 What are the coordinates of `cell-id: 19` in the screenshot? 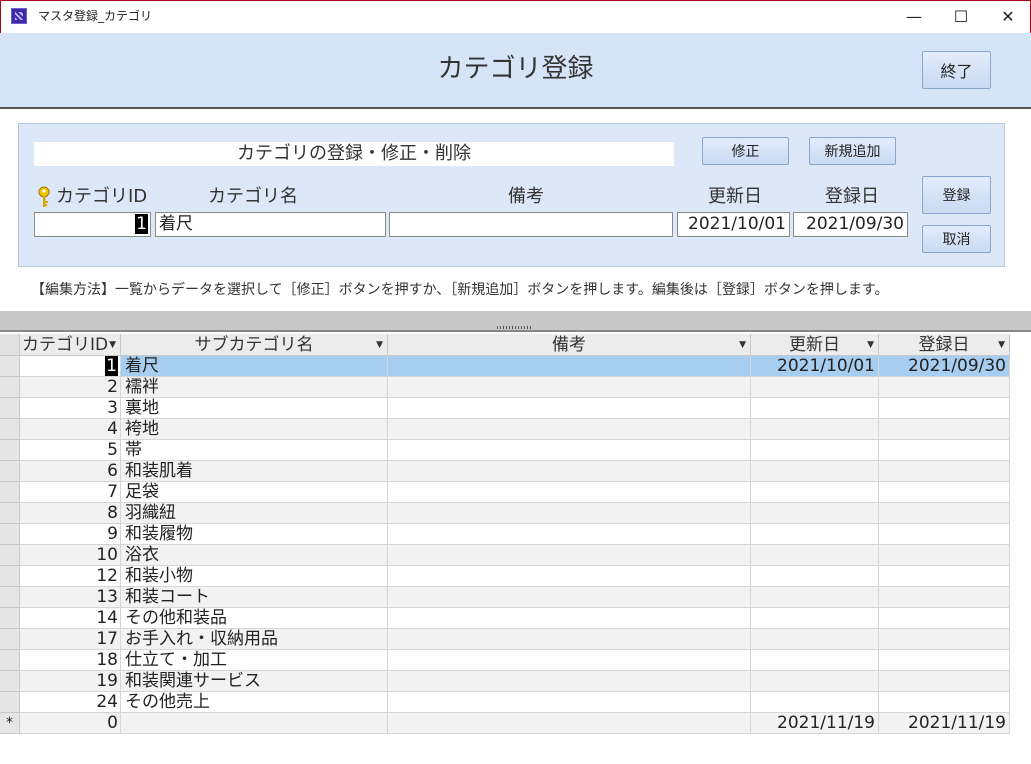 It's located at (70, 681).